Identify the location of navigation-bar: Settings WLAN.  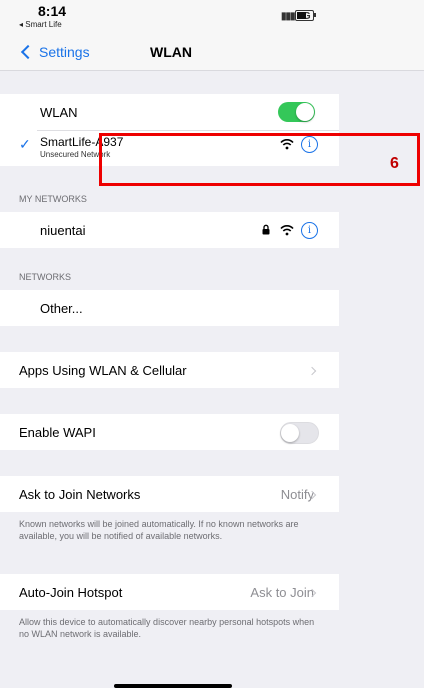
(212, 52).